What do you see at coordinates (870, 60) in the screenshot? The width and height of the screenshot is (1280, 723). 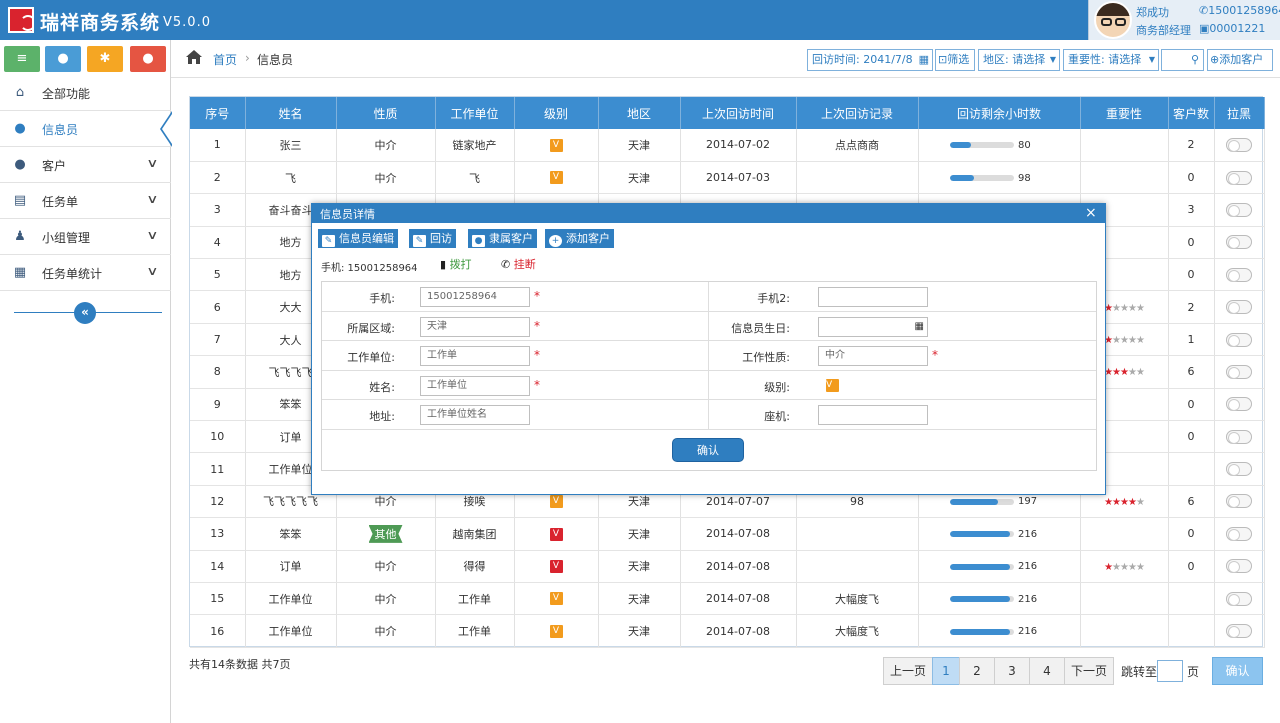 I see `visit-date-filter: 回访时间: 2041/7/8 ▦` at bounding box center [870, 60].